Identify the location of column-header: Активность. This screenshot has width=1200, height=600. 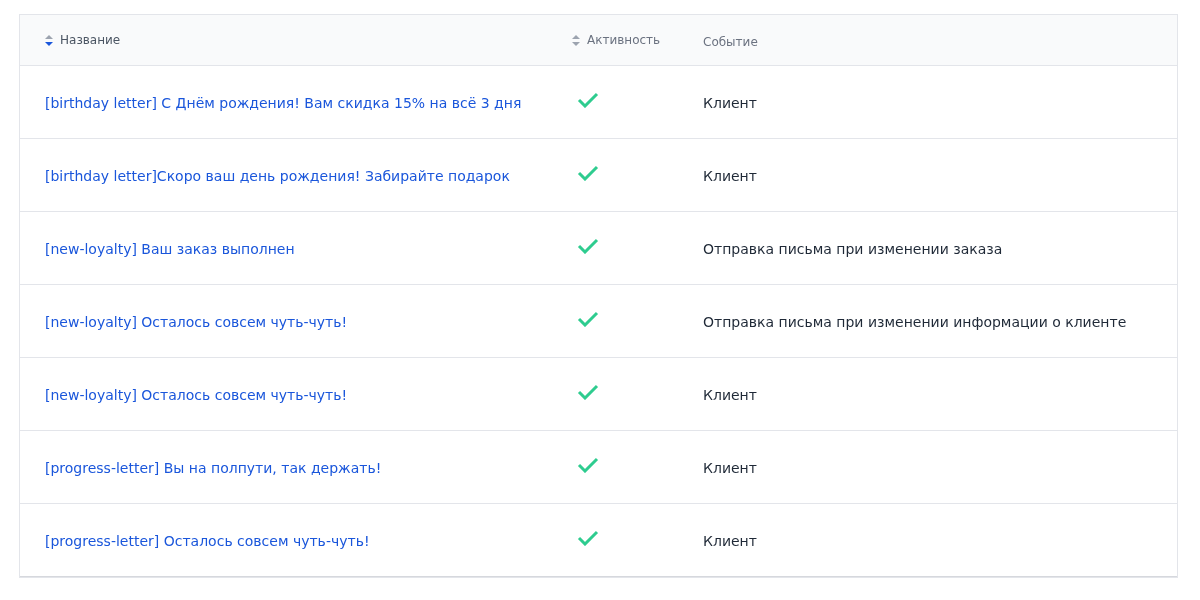
(616, 40).